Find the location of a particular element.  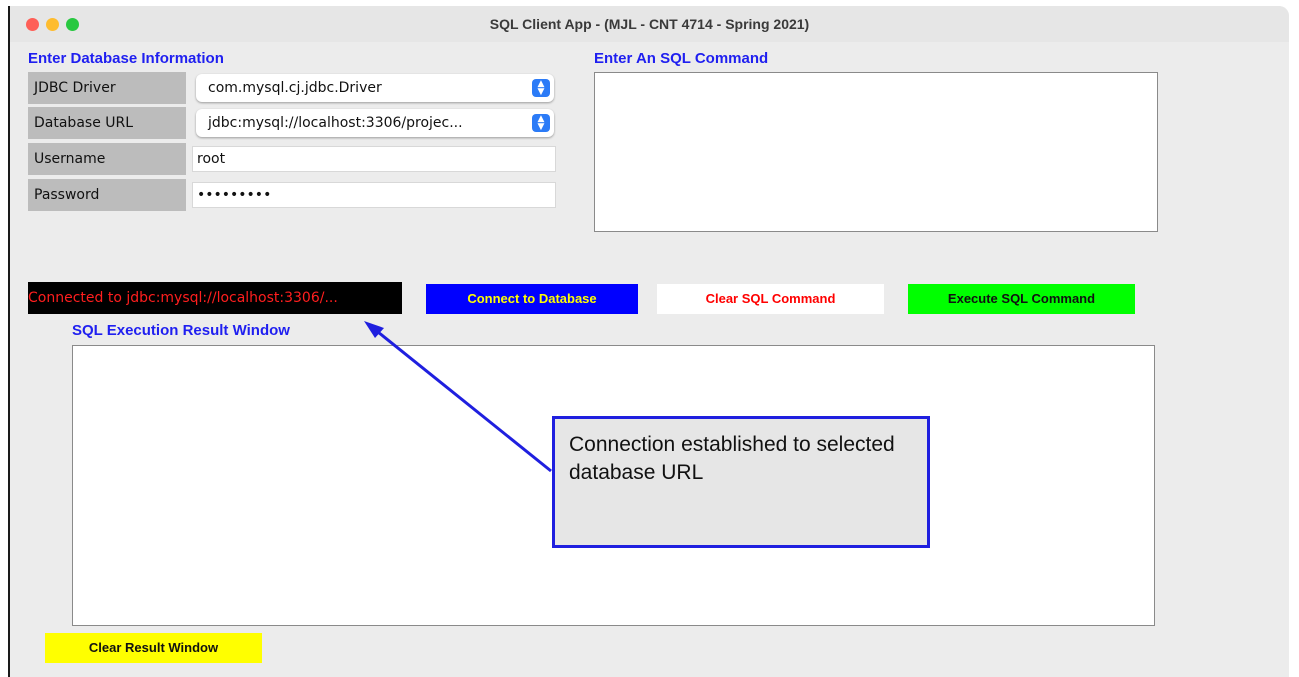

database-url-select: jdbc:mysql://localhost:3306/projec... ▲ ▼ is located at coordinates (375, 123).